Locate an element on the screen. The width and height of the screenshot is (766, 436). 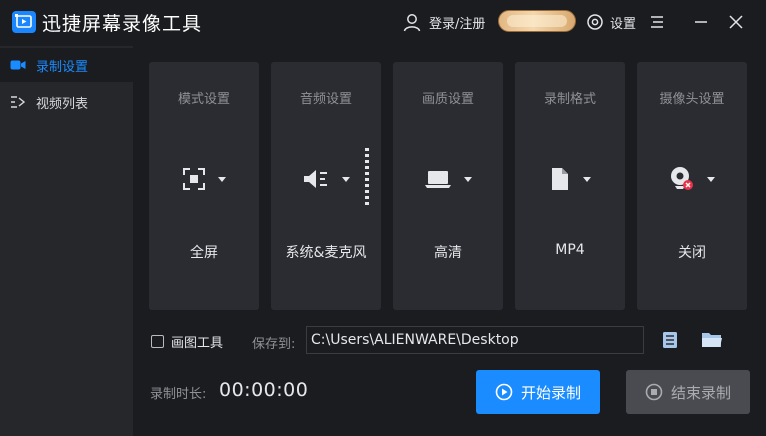
menu-button is located at coordinates (657, 22).